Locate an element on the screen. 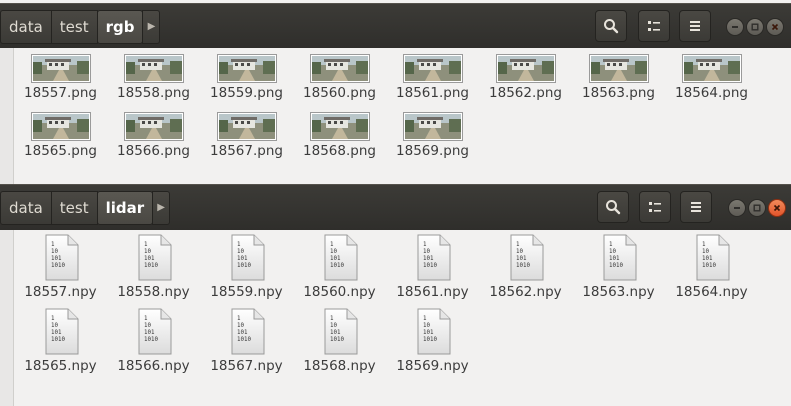  file-item: 1 10 101 1010 18563.npy is located at coordinates (618, 267).